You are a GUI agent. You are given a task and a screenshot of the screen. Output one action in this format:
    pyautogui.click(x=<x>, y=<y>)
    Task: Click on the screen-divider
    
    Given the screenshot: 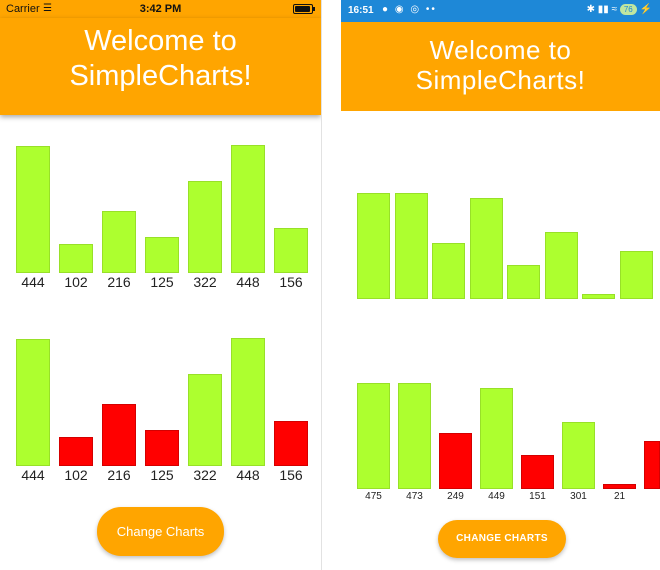 What is the action you would take?
    pyautogui.click(x=321, y=285)
    